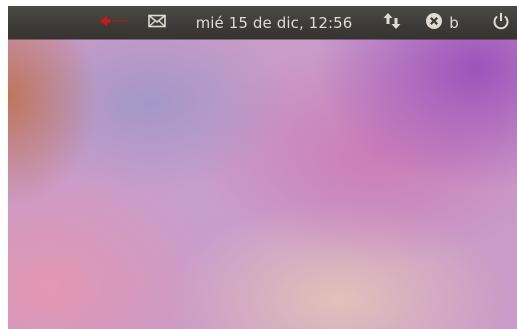  Describe the element at coordinates (454, 22) in the screenshot. I see `session-user-label: b` at that location.